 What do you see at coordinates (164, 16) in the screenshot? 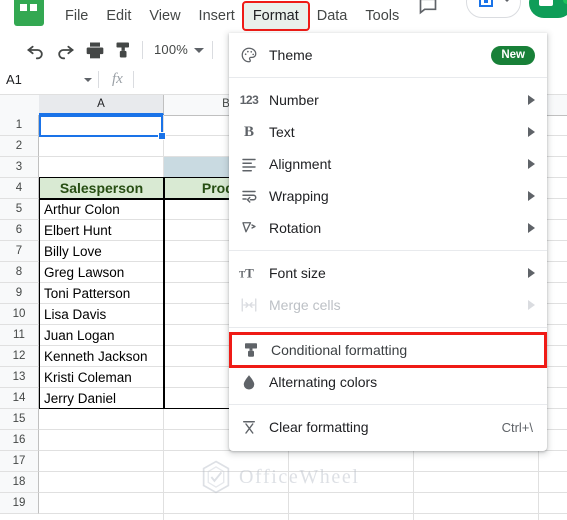
I see `menu-view: View` at bounding box center [164, 16].